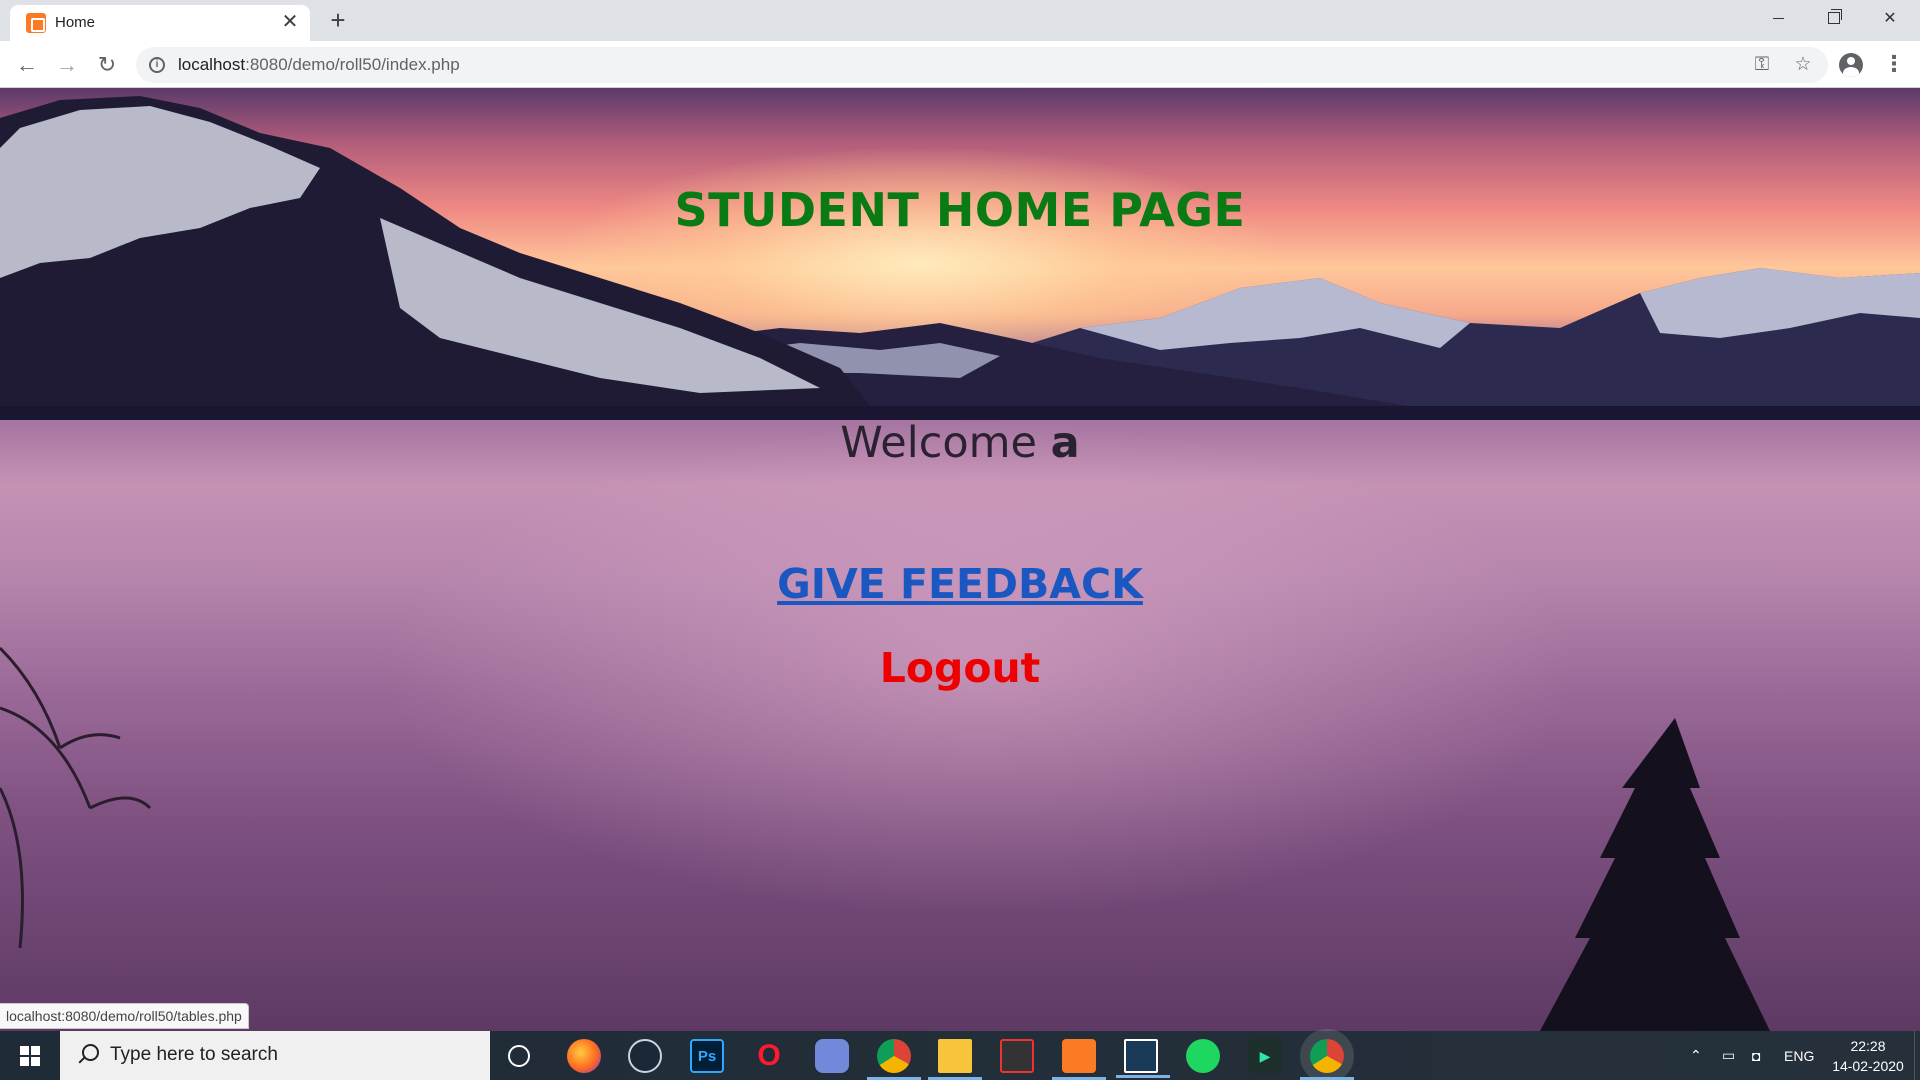  I want to click on search-placeholder: Type here to search, so click(194, 1054).